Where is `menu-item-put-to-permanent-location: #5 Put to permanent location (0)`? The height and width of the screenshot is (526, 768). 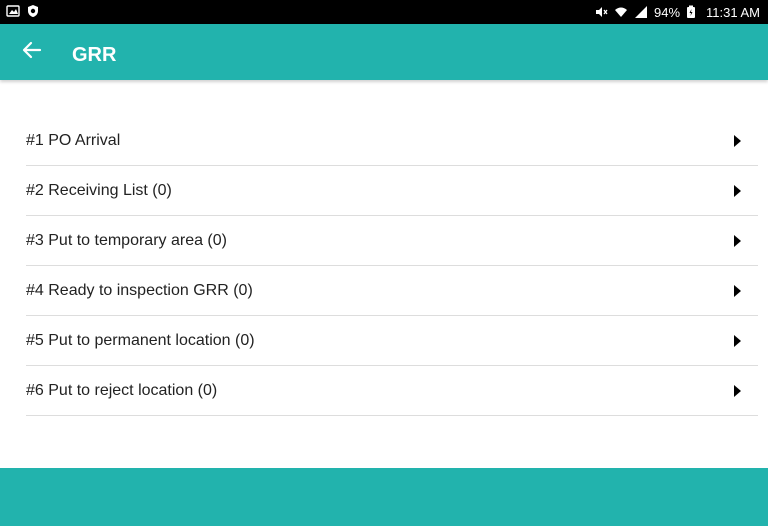 menu-item-put-to-permanent-location: #5 Put to permanent location (0) is located at coordinates (392, 341).